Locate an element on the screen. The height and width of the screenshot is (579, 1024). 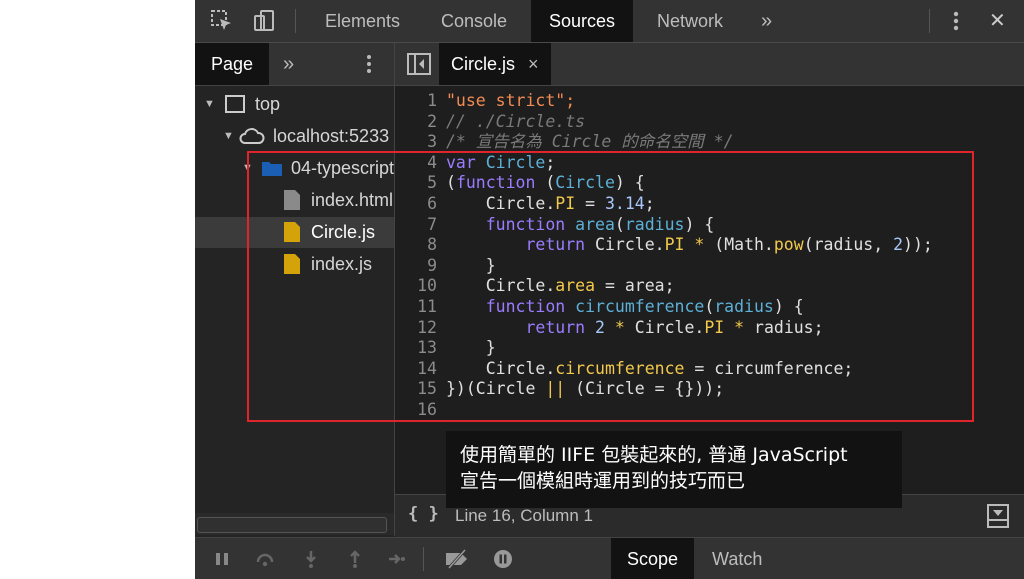
cursor-position: Line 16, Column 1 is located at coordinates (524, 515).